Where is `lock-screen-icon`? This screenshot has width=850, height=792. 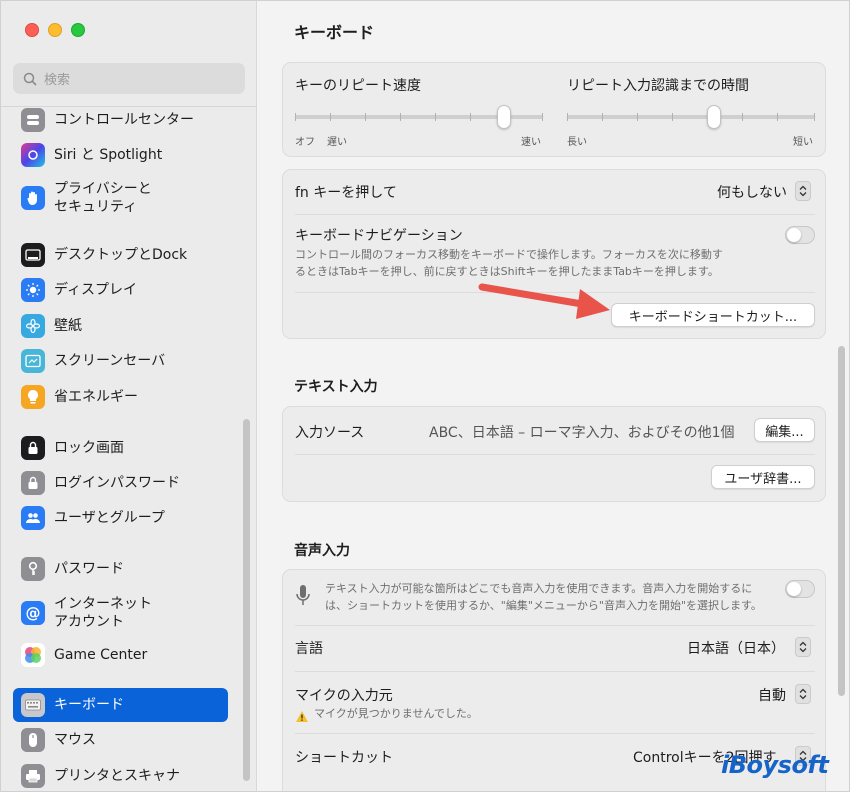 lock-screen-icon is located at coordinates (33, 448).